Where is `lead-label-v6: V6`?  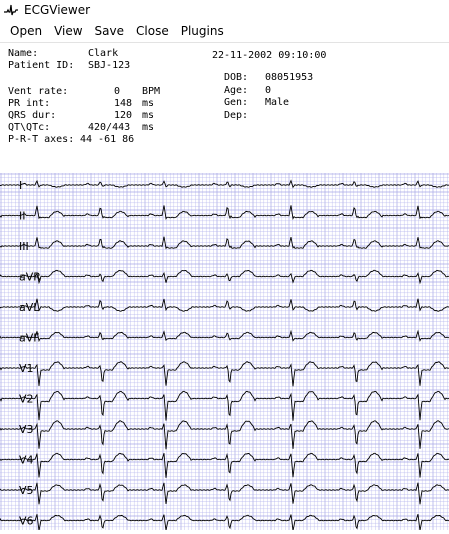
lead-label-v6: V6 is located at coordinates (26, 521).